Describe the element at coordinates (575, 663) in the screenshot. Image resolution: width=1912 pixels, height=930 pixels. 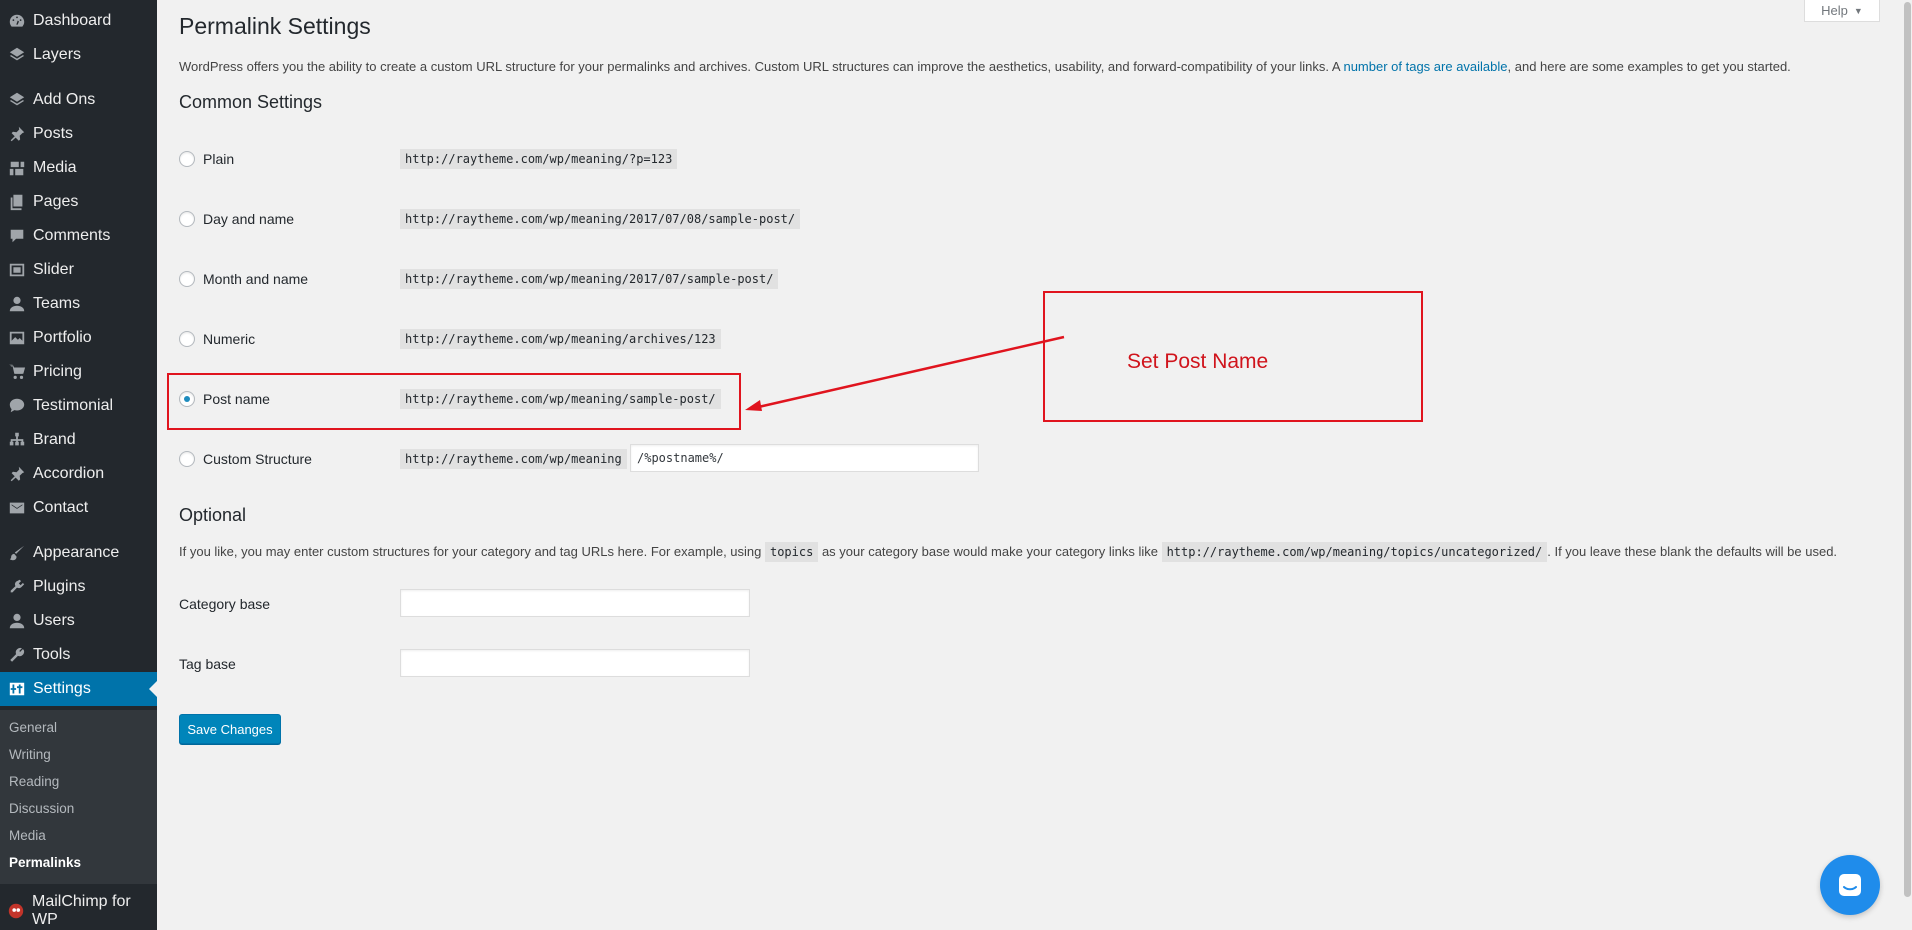
I see `tag-base-input` at that location.